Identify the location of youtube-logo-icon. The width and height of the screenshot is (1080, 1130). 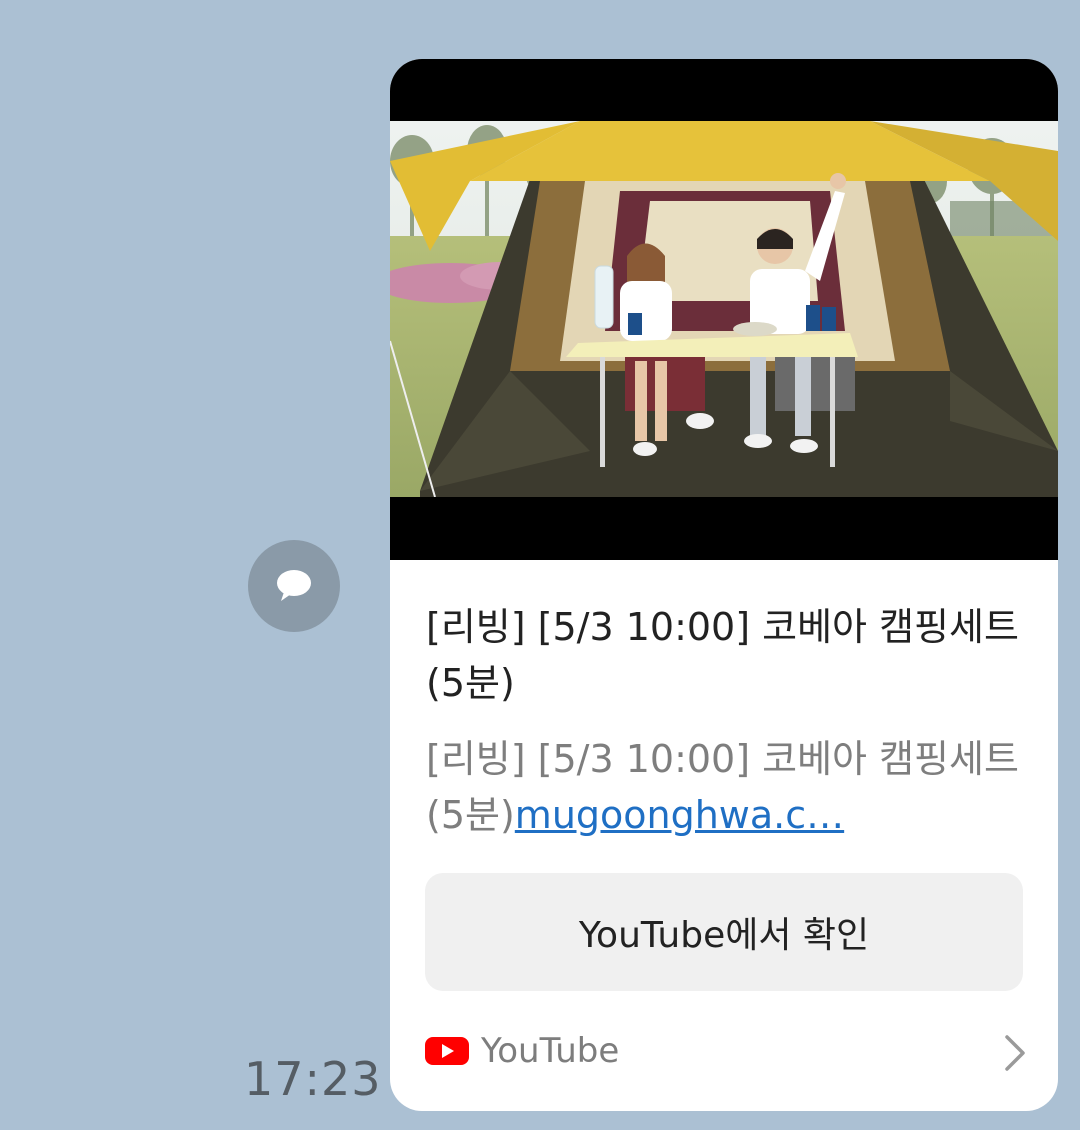
(447, 1051).